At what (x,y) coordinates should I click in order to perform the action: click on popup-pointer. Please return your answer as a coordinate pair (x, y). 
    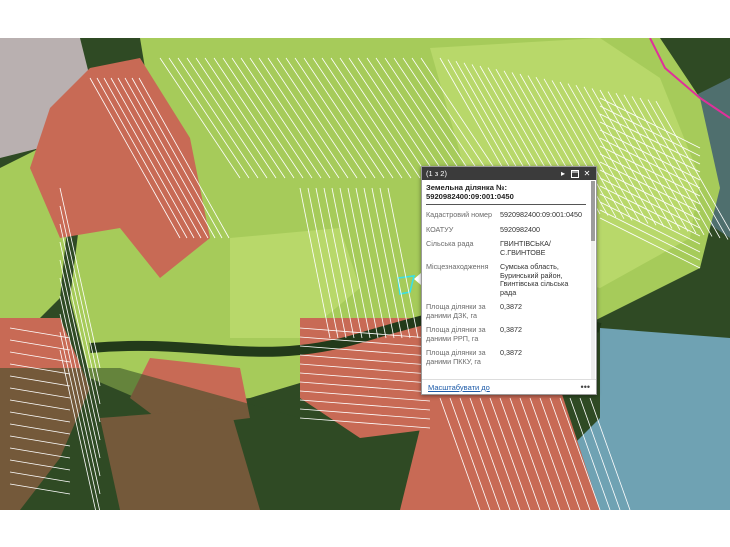
    Looking at the image, I should click on (417, 279).